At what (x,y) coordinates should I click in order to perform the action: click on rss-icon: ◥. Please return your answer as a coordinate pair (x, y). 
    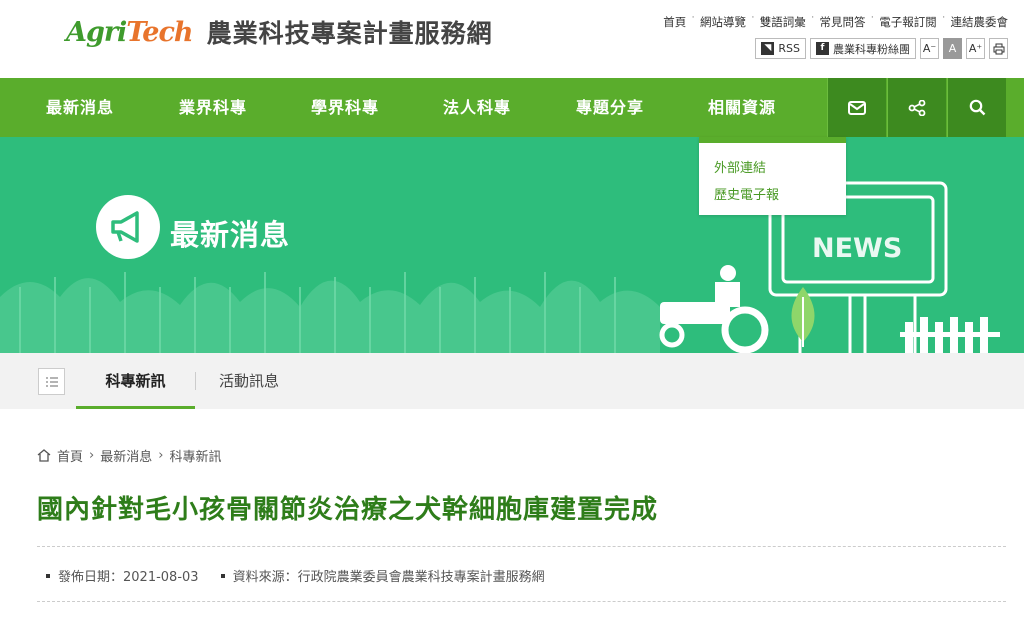
    Looking at the image, I should click on (768, 48).